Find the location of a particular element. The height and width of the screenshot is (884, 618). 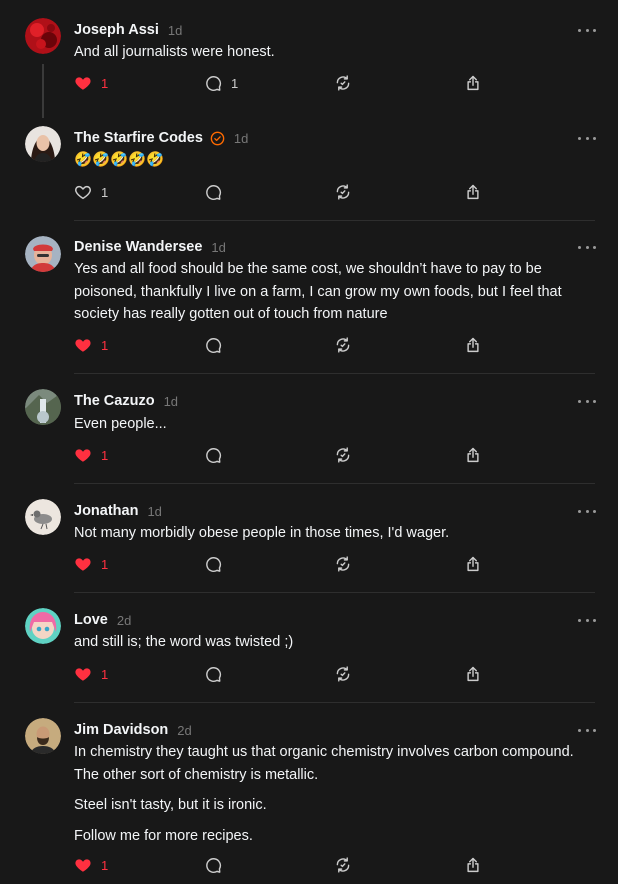

reply-button: 1 is located at coordinates (221, 83).